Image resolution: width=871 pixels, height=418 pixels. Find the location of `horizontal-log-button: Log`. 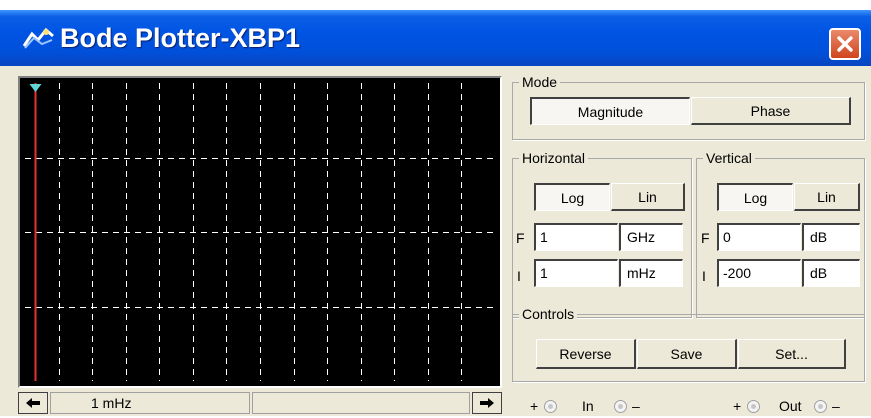

horizontal-log-button: Log is located at coordinates (572, 197).